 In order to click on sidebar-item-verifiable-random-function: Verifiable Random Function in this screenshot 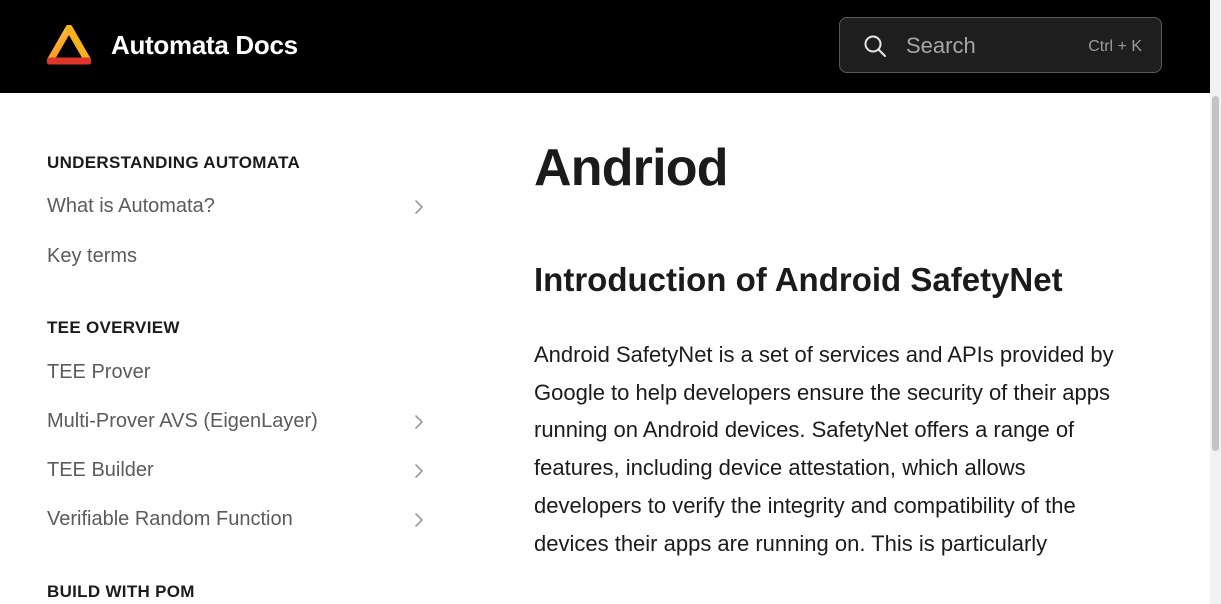, I will do `click(237, 523)`.